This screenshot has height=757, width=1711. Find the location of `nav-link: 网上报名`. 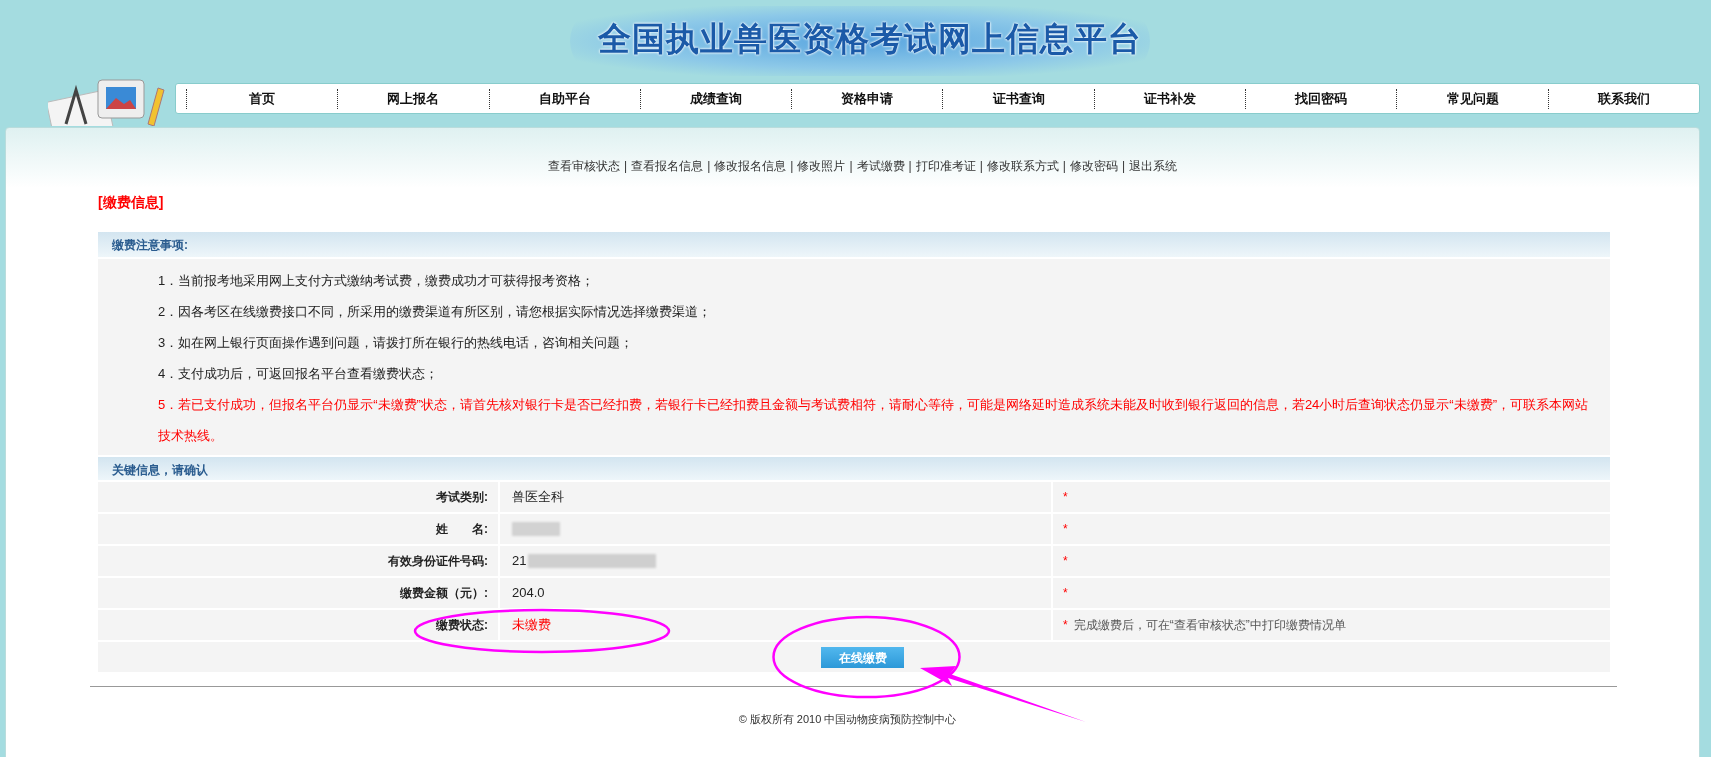

nav-link: 网上报名 is located at coordinates (413, 98).